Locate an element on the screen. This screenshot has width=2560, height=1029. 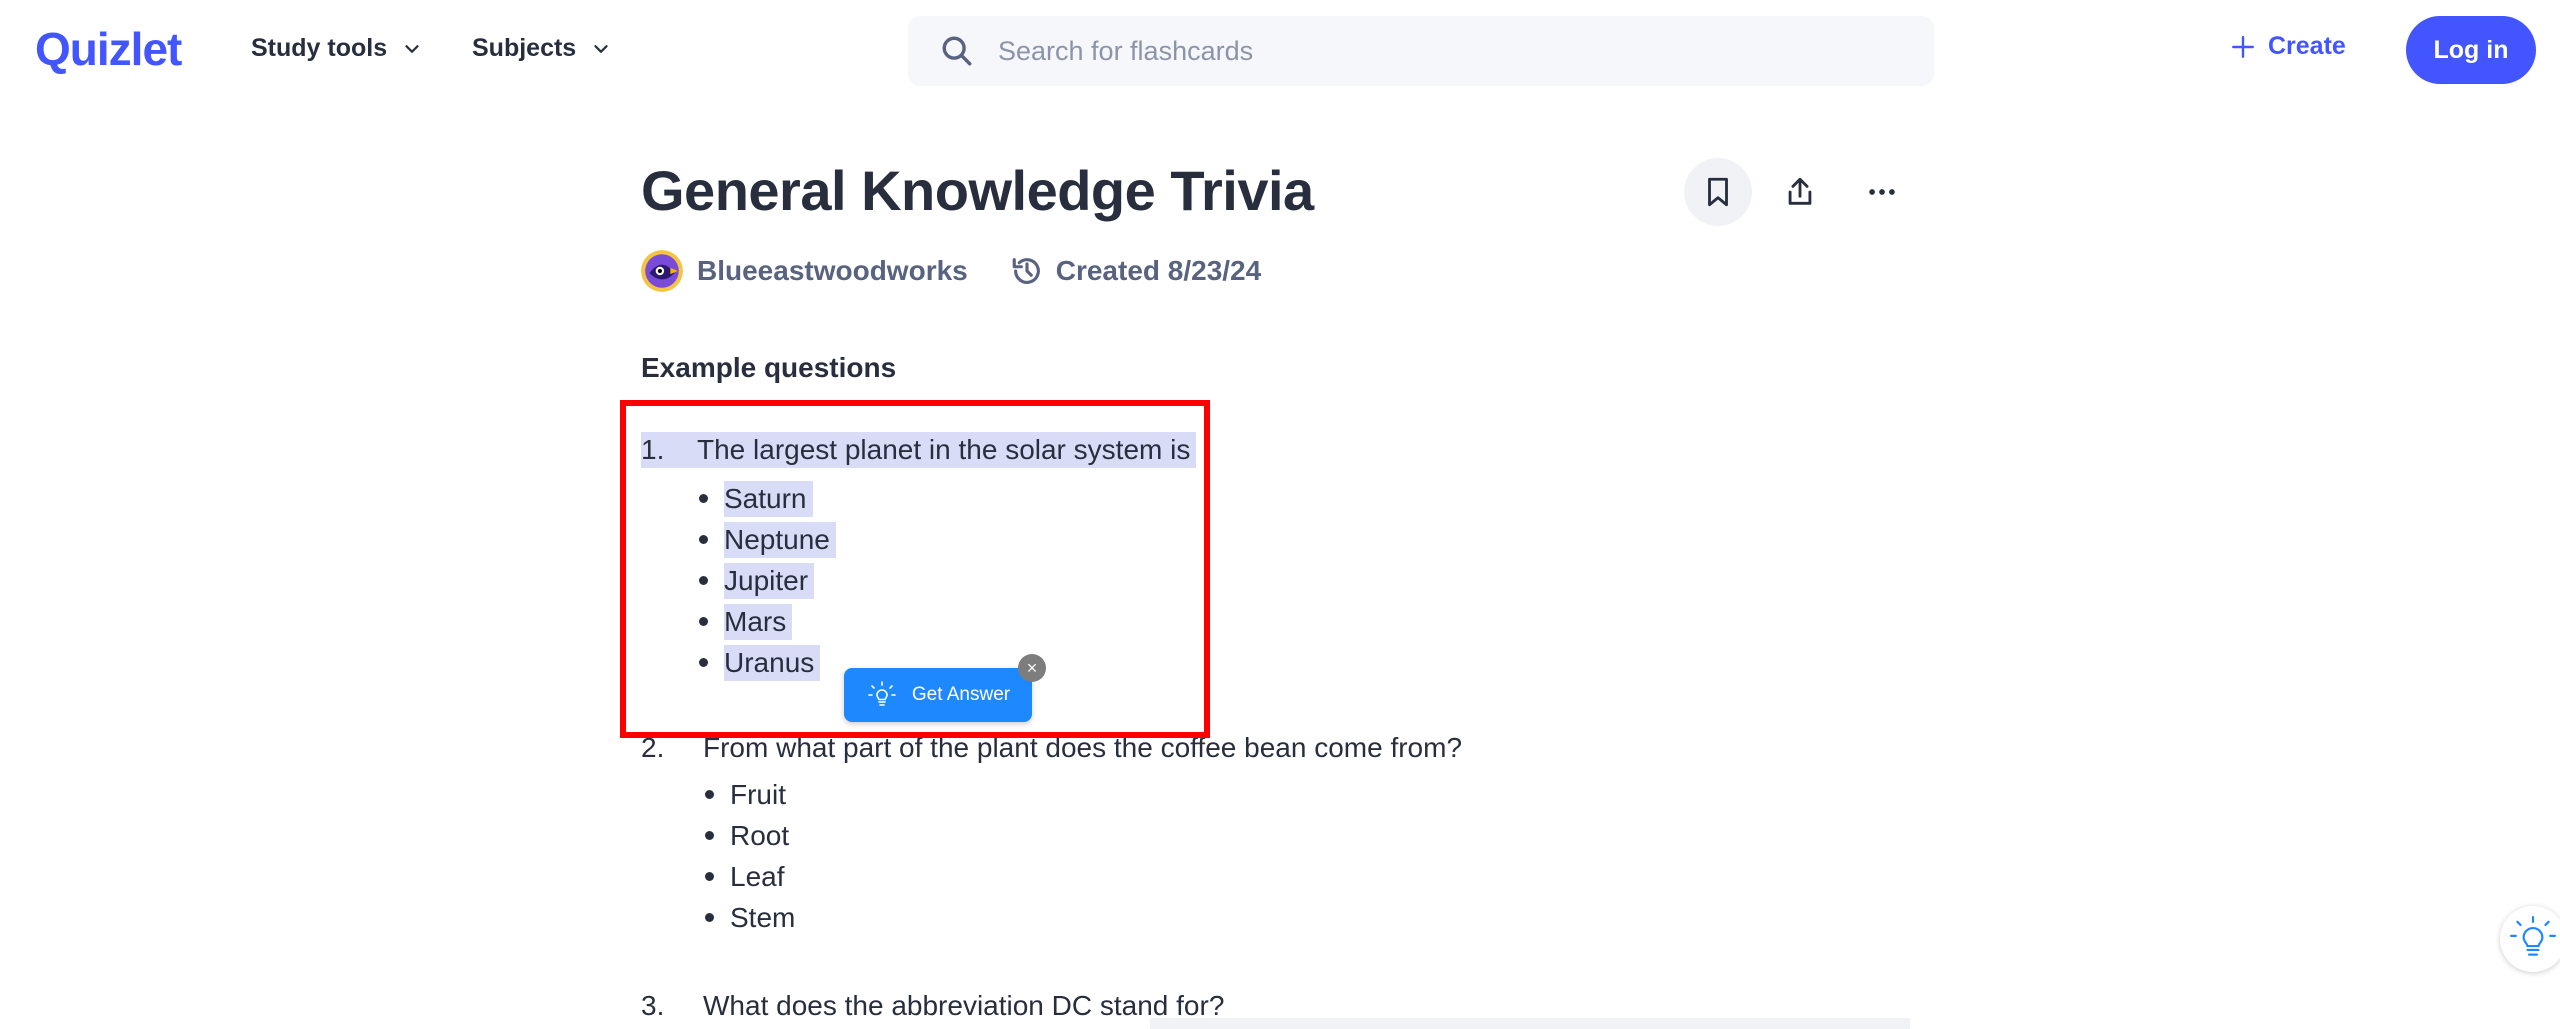
search-icon is located at coordinates (957, 51).